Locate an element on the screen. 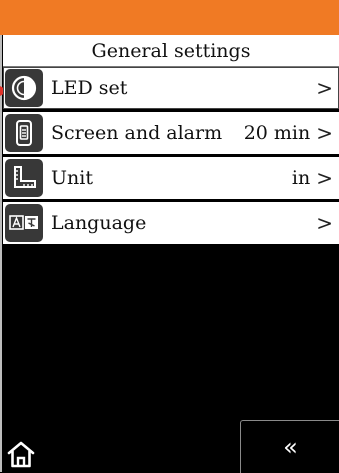 The height and width of the screenshot is (473, 339). home-icon is located at coordinates (21, 454).